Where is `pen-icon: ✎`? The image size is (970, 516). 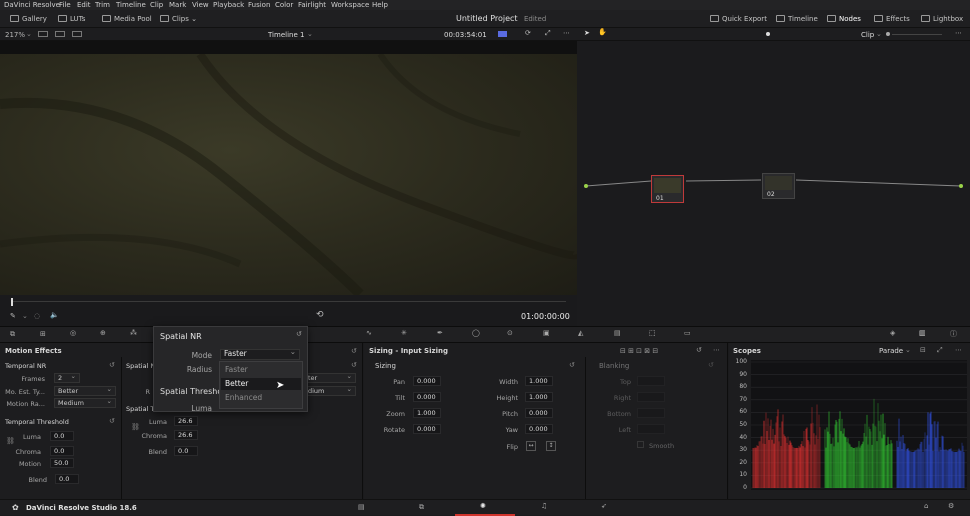
pen-icon: ✎ is located at coordinates (13, 316).